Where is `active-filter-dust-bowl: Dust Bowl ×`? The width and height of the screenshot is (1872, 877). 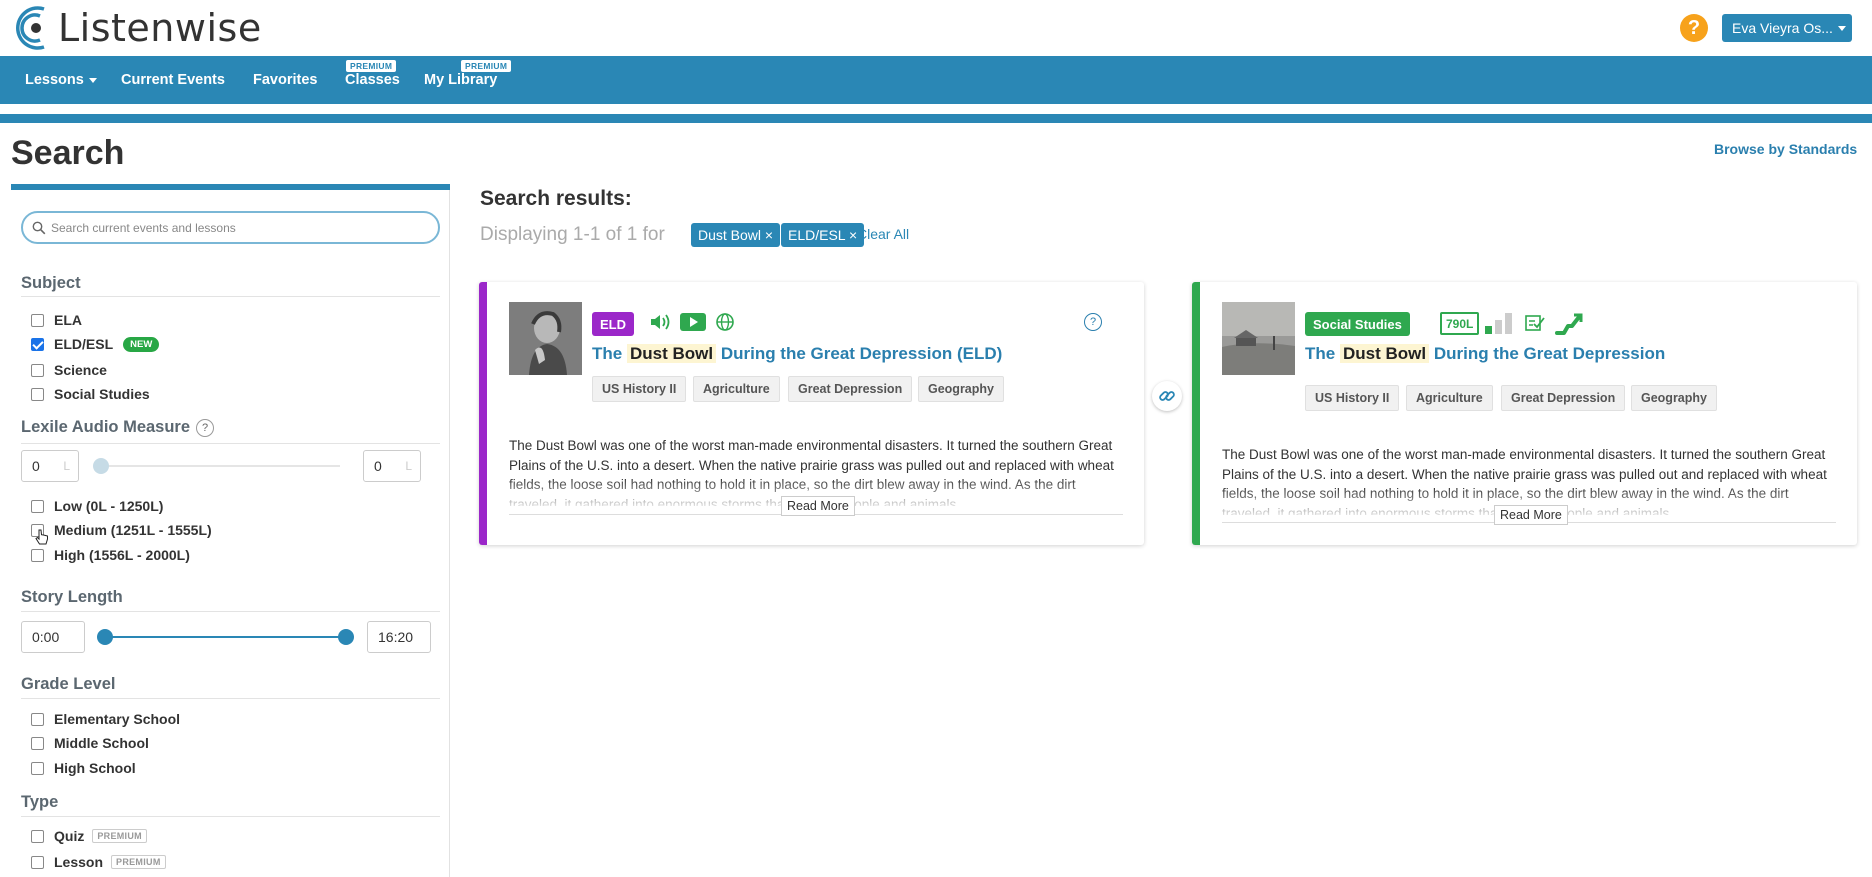 active-filter-dust-bowl: Dust Bowl × is located at coordinates (736, 235).